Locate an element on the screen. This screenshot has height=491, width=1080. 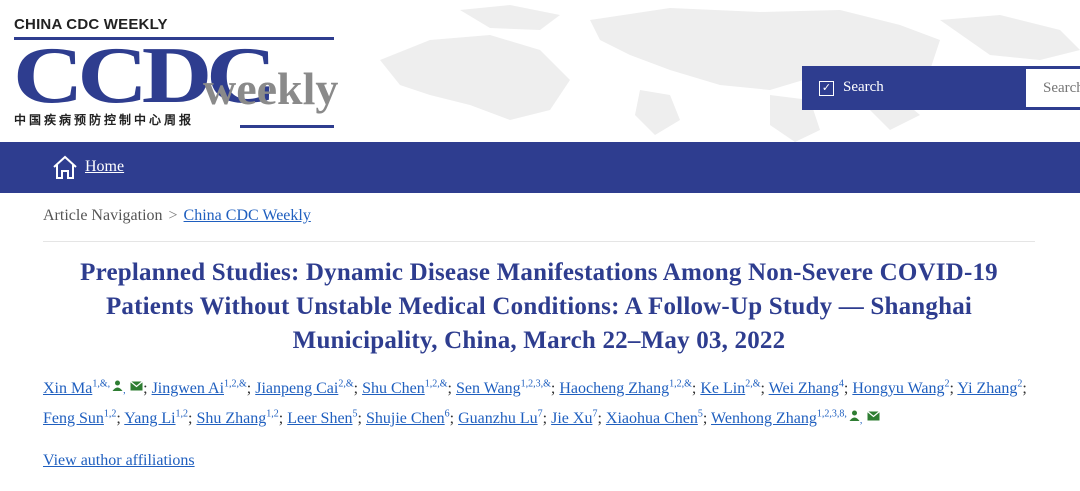
author-link: Shu Chen is located at coordinates (393, 388).